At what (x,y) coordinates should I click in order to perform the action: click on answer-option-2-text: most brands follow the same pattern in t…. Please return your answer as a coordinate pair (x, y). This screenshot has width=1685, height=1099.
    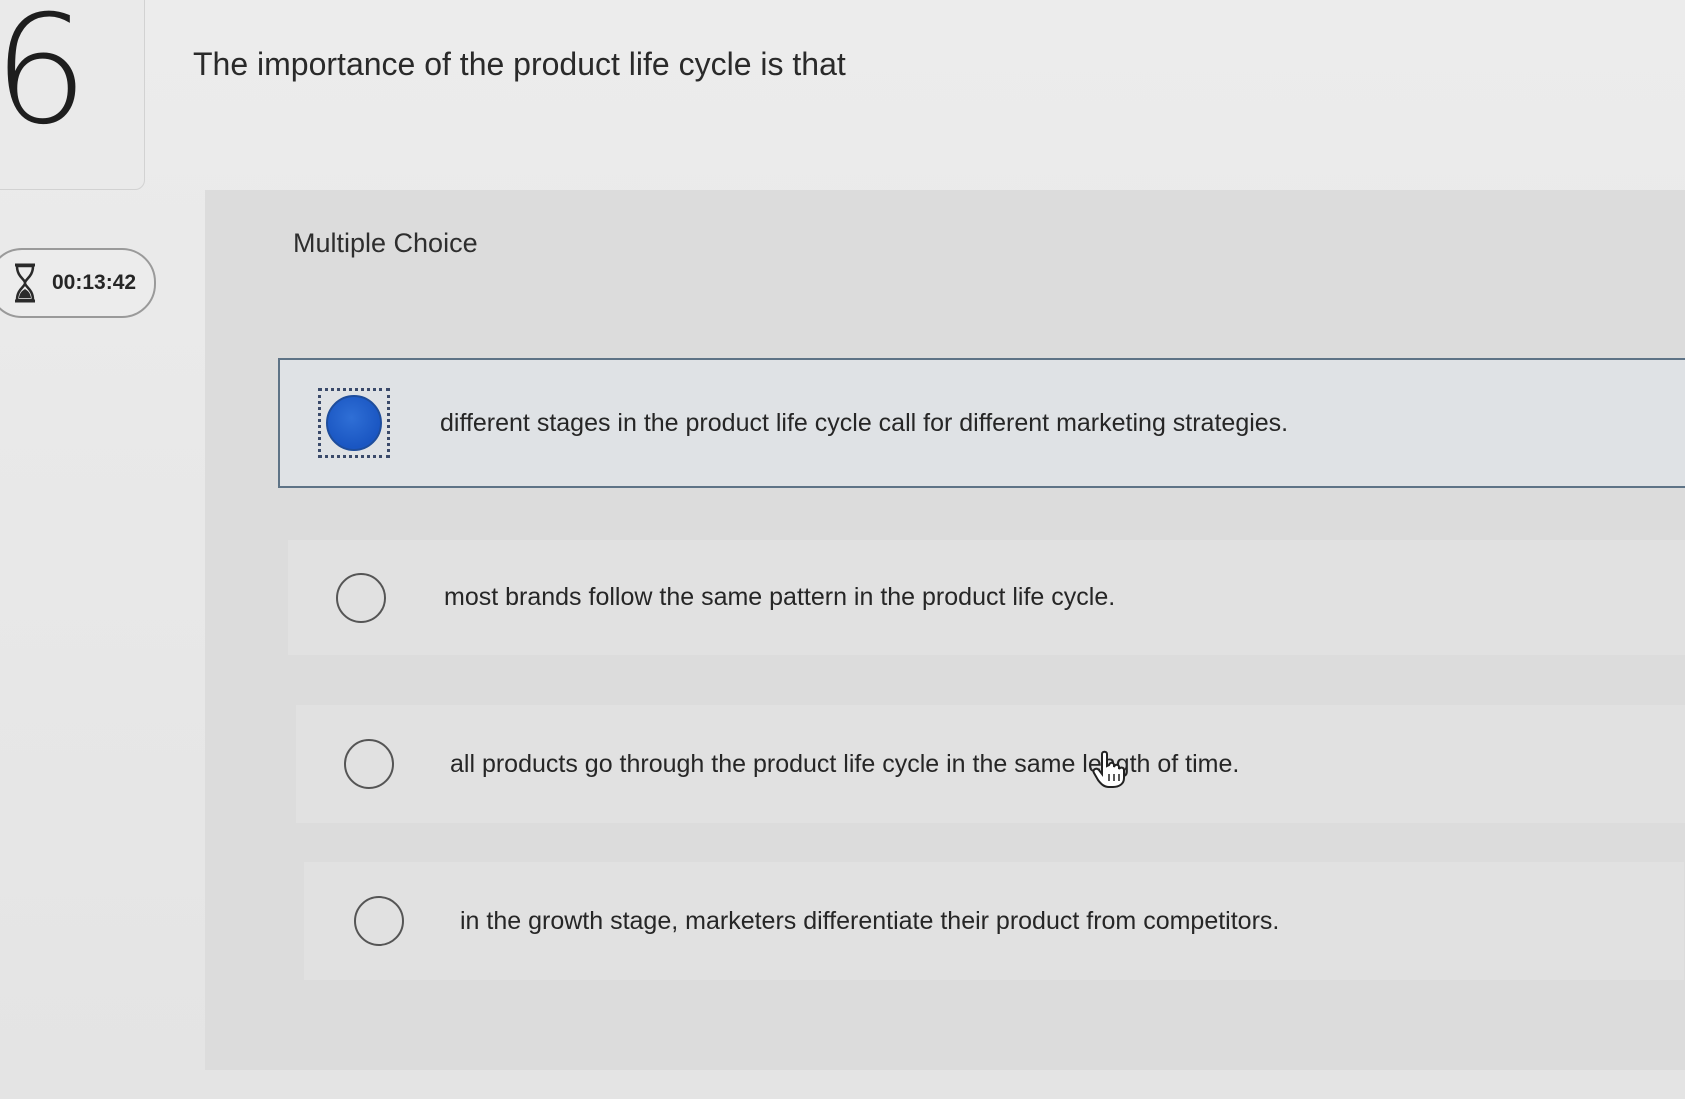
    Looking at the image, I should click on (780, 597).